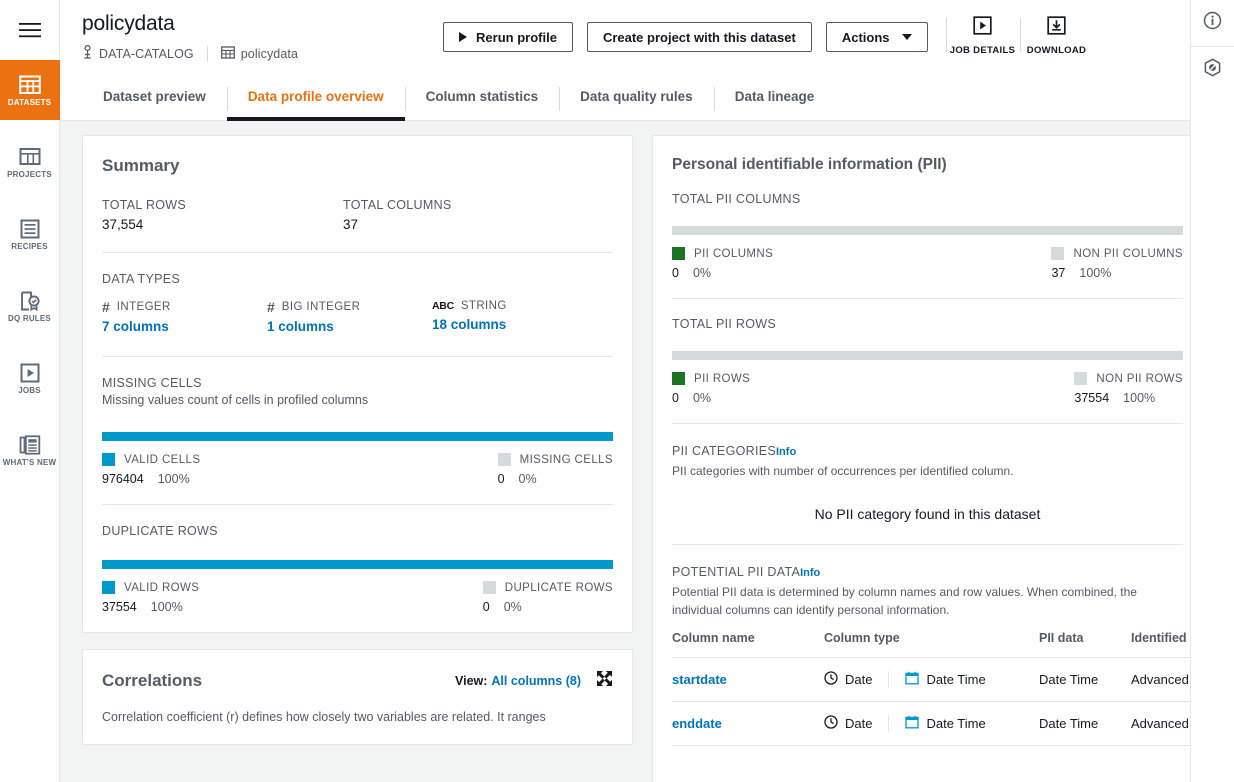 The image size is (1234, 782). I want to click on info-icon, so click(1212, 23).